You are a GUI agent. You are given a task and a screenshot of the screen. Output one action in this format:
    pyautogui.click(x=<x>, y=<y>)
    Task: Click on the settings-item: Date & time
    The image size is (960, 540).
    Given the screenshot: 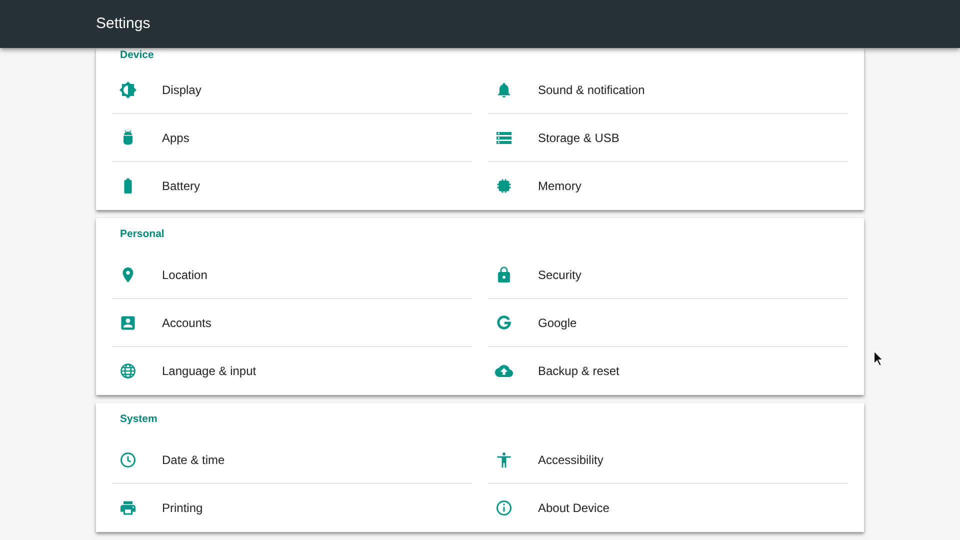 What is the action you would take?
    pyautogui.click(x=292, y=460)
    